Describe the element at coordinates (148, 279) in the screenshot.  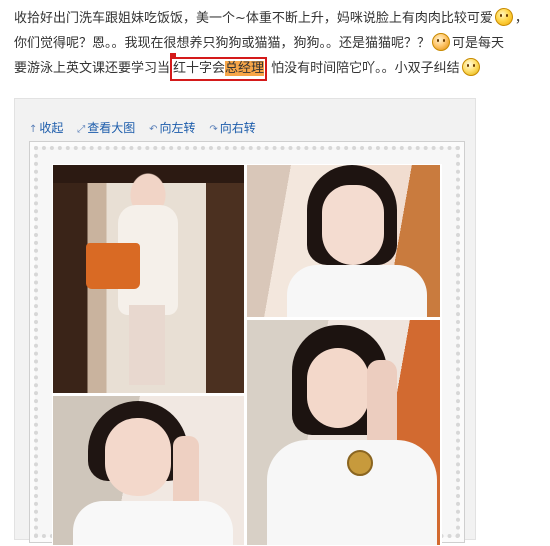
I see `photo-mirror-selfie` at that location.